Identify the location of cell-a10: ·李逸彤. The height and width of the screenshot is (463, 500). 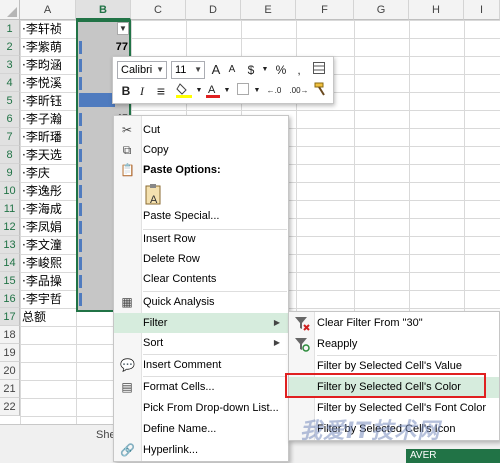
(49, 191).